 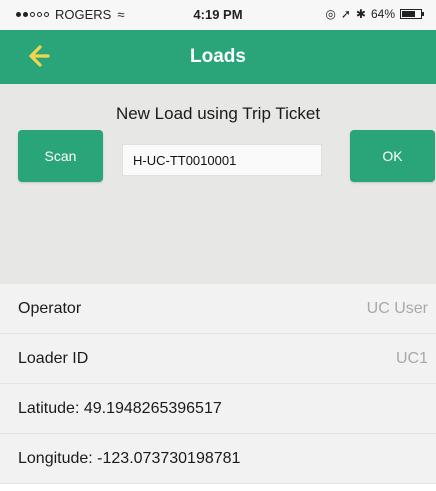 I want to click on operator-label: Operator, so click(x=50, y=308).